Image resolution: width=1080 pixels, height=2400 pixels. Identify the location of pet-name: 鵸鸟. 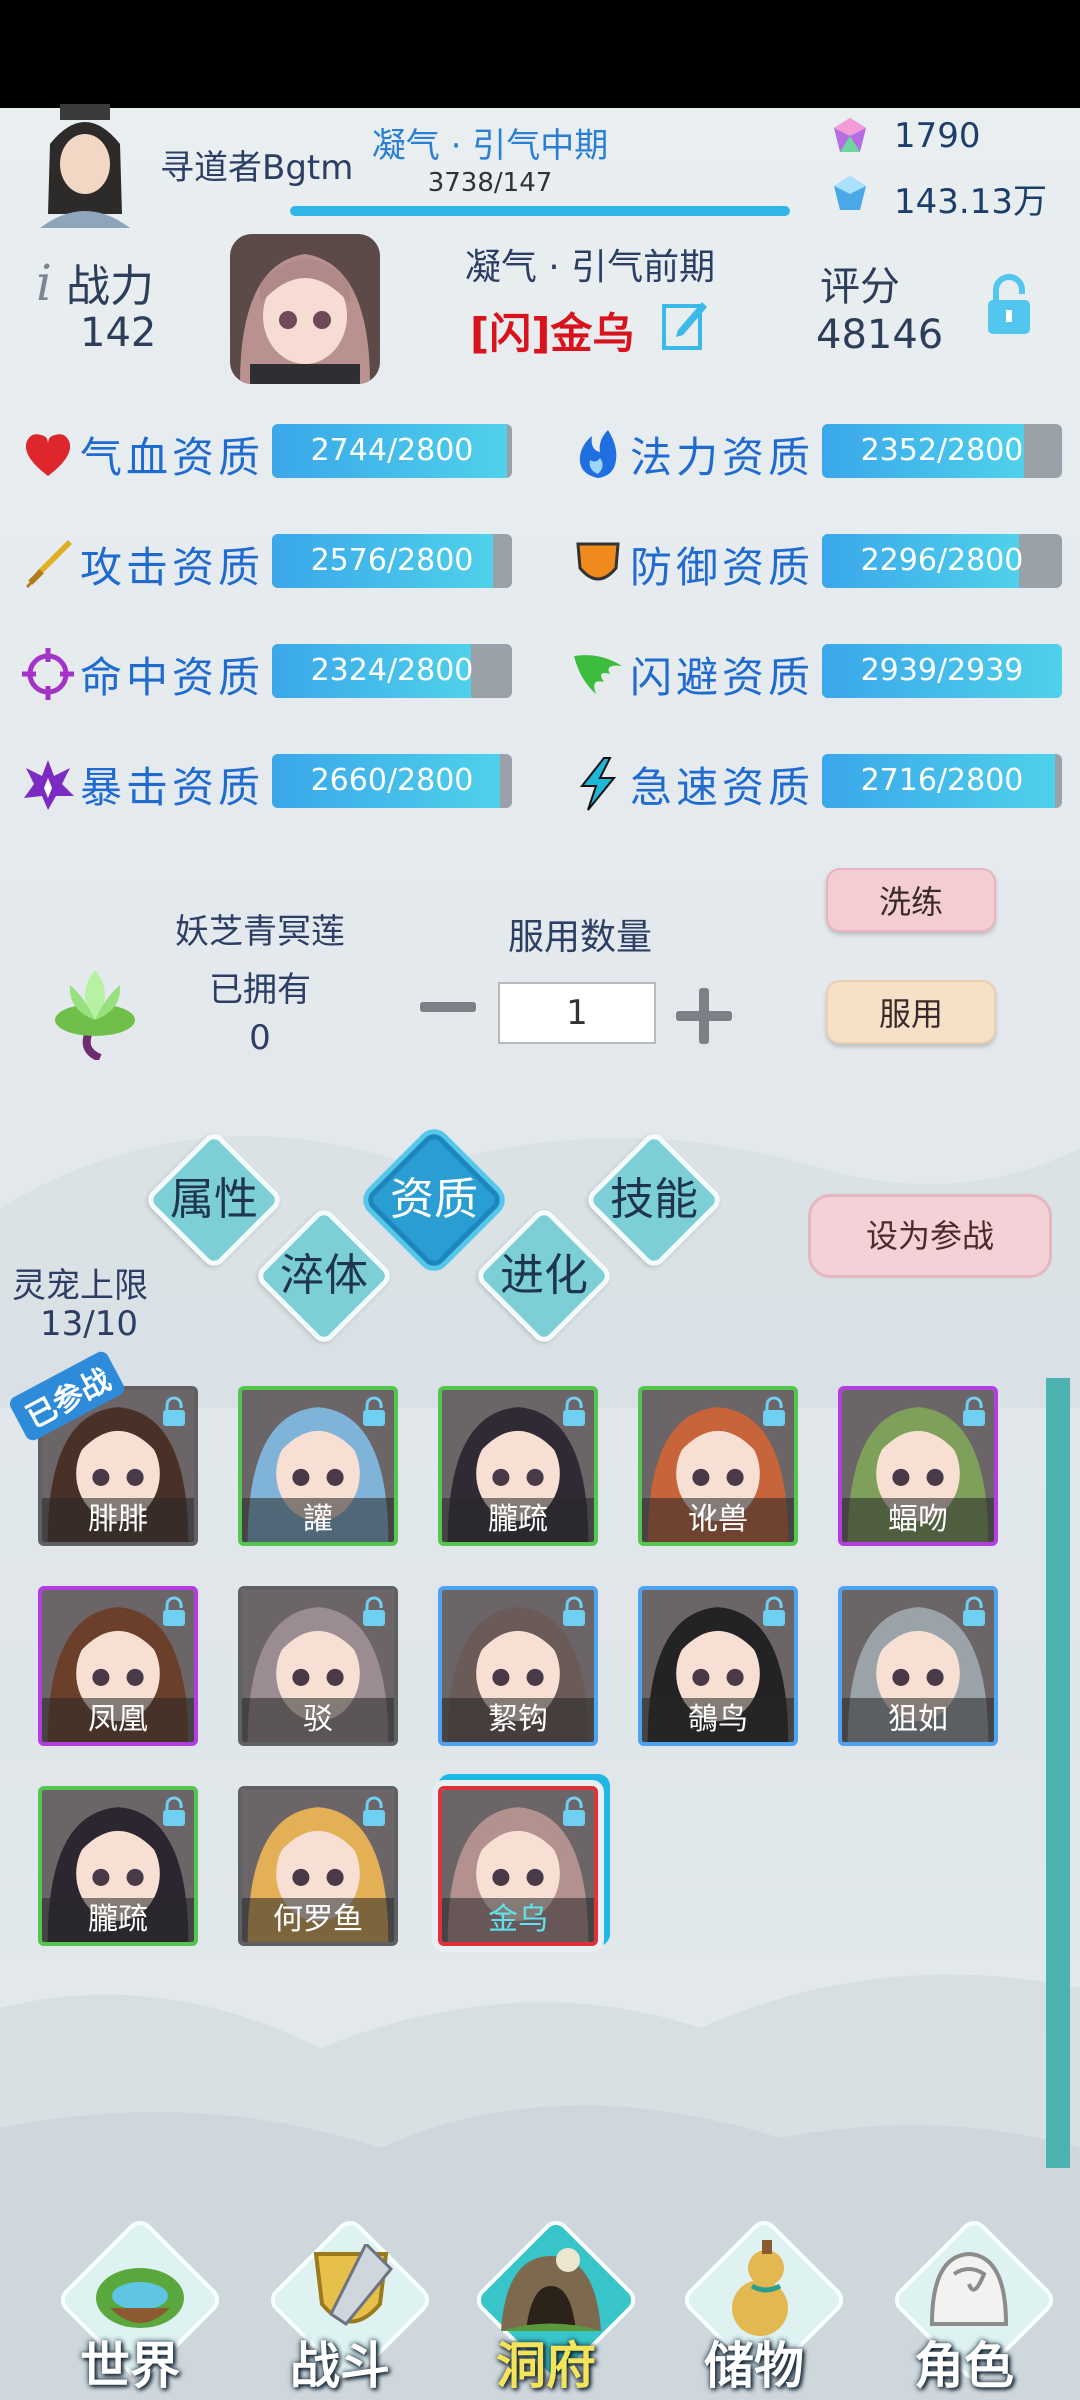
(718, 1720).